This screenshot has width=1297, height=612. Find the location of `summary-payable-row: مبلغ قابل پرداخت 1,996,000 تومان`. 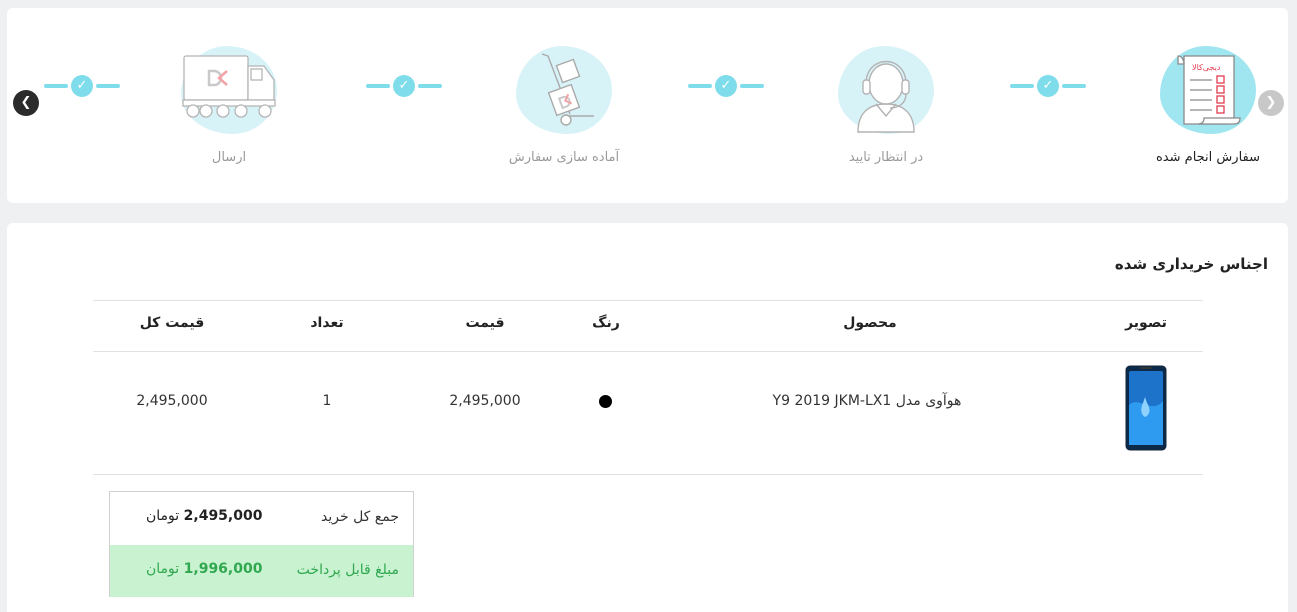

summary-payable-row: مبلغ قابل پرداخت 1,996,000 تومان is located at coordinates (261, 571).